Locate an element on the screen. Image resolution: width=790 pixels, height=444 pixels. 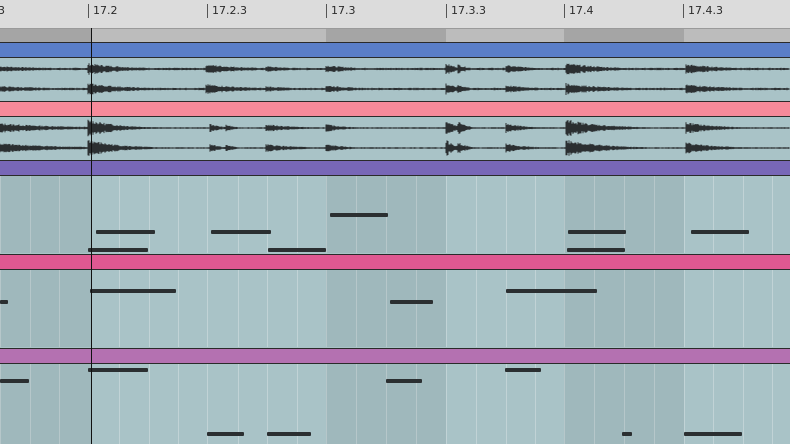
ruler-label: 17.3 is located at coordinates (341, 11).